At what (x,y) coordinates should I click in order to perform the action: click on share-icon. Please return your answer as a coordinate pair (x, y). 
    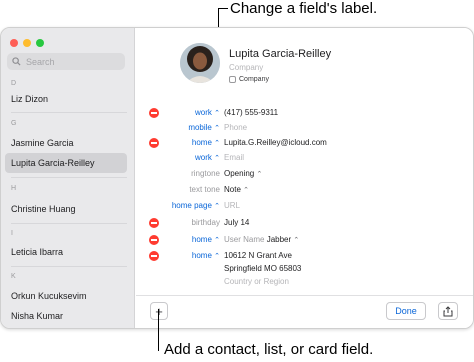
    Looking at the image, I should click on (448, 310).